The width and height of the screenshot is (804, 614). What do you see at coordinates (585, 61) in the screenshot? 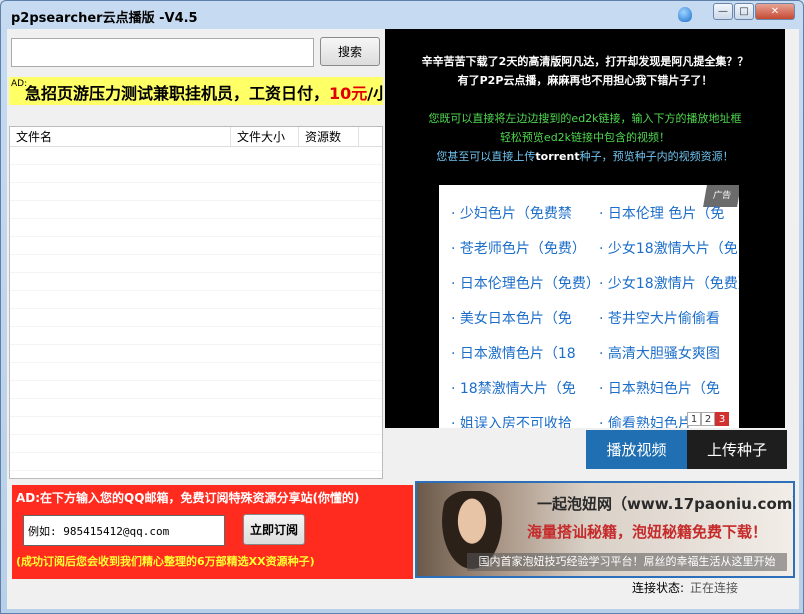
I see `intro-line-1: 辛辛苦苦下载了2天的高清版阿凡达，打开却发现是阿凡提全集？？` at bounding box center [585, 61].